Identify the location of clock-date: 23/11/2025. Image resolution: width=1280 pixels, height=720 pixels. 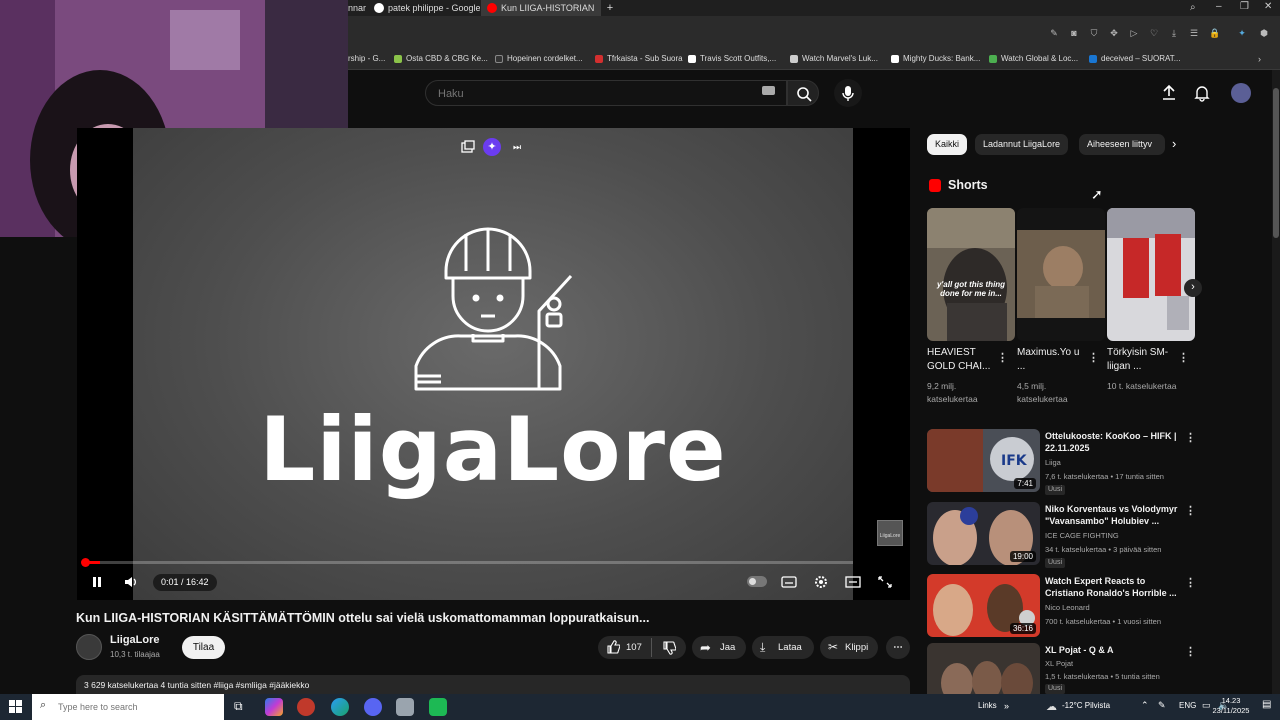
(1231, 710).